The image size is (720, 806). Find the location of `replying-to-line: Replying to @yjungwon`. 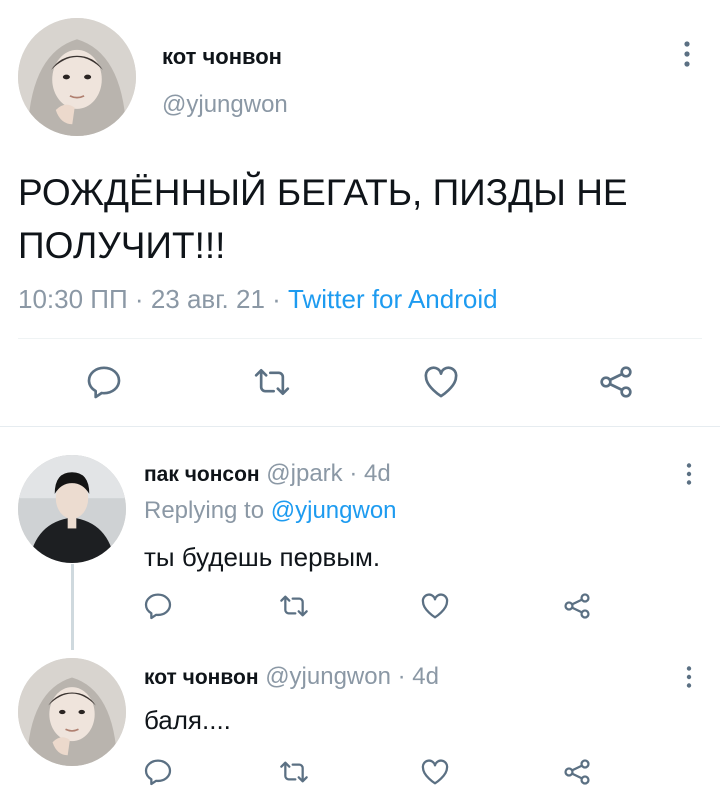

replying-to-line: Replying to @yjungwon is located at coordinates (270, 511).